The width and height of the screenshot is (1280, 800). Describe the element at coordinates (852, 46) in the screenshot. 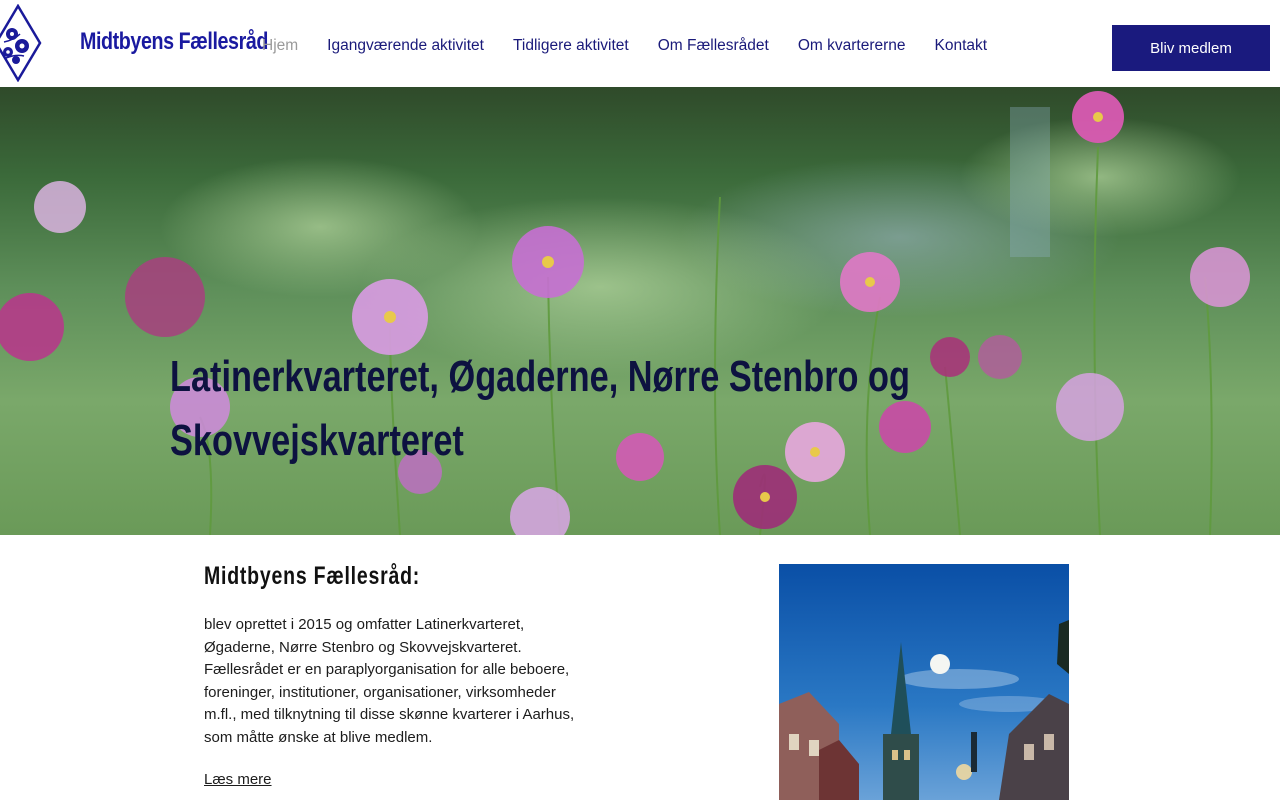

I see `nav-item-om-kvartererne: Om kvartererne` at that location.